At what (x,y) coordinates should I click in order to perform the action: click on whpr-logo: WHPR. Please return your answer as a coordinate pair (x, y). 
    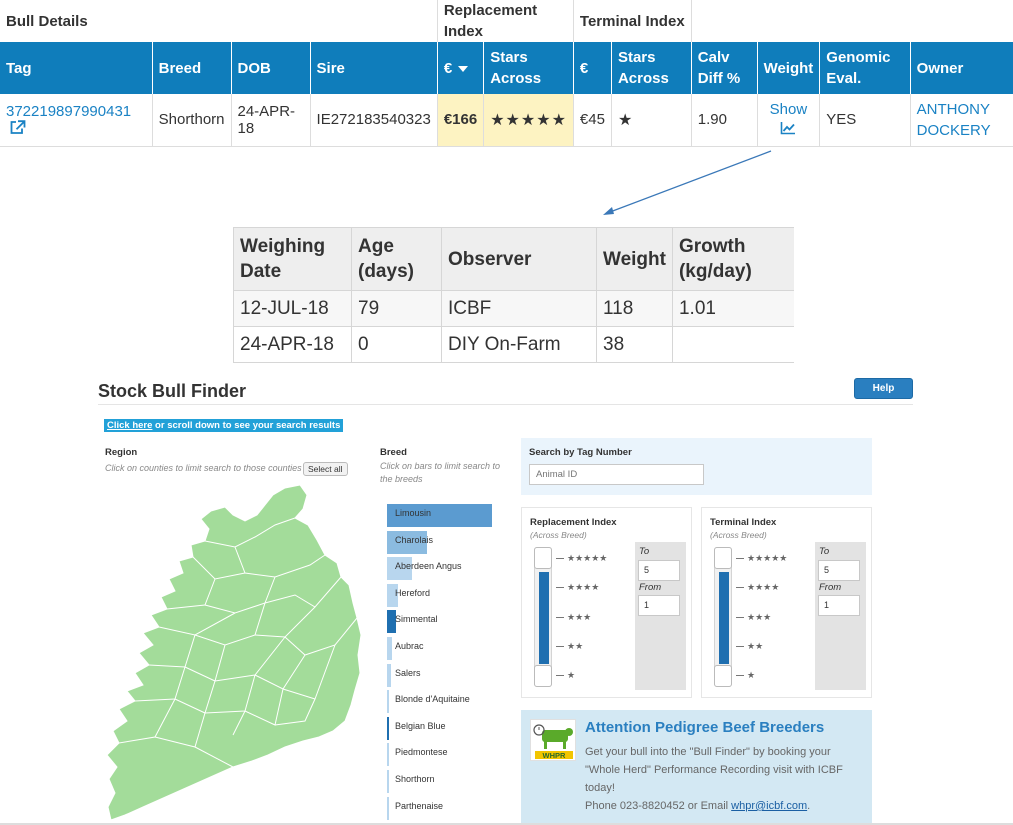
    Looking at the image, I should click on (553, 740).